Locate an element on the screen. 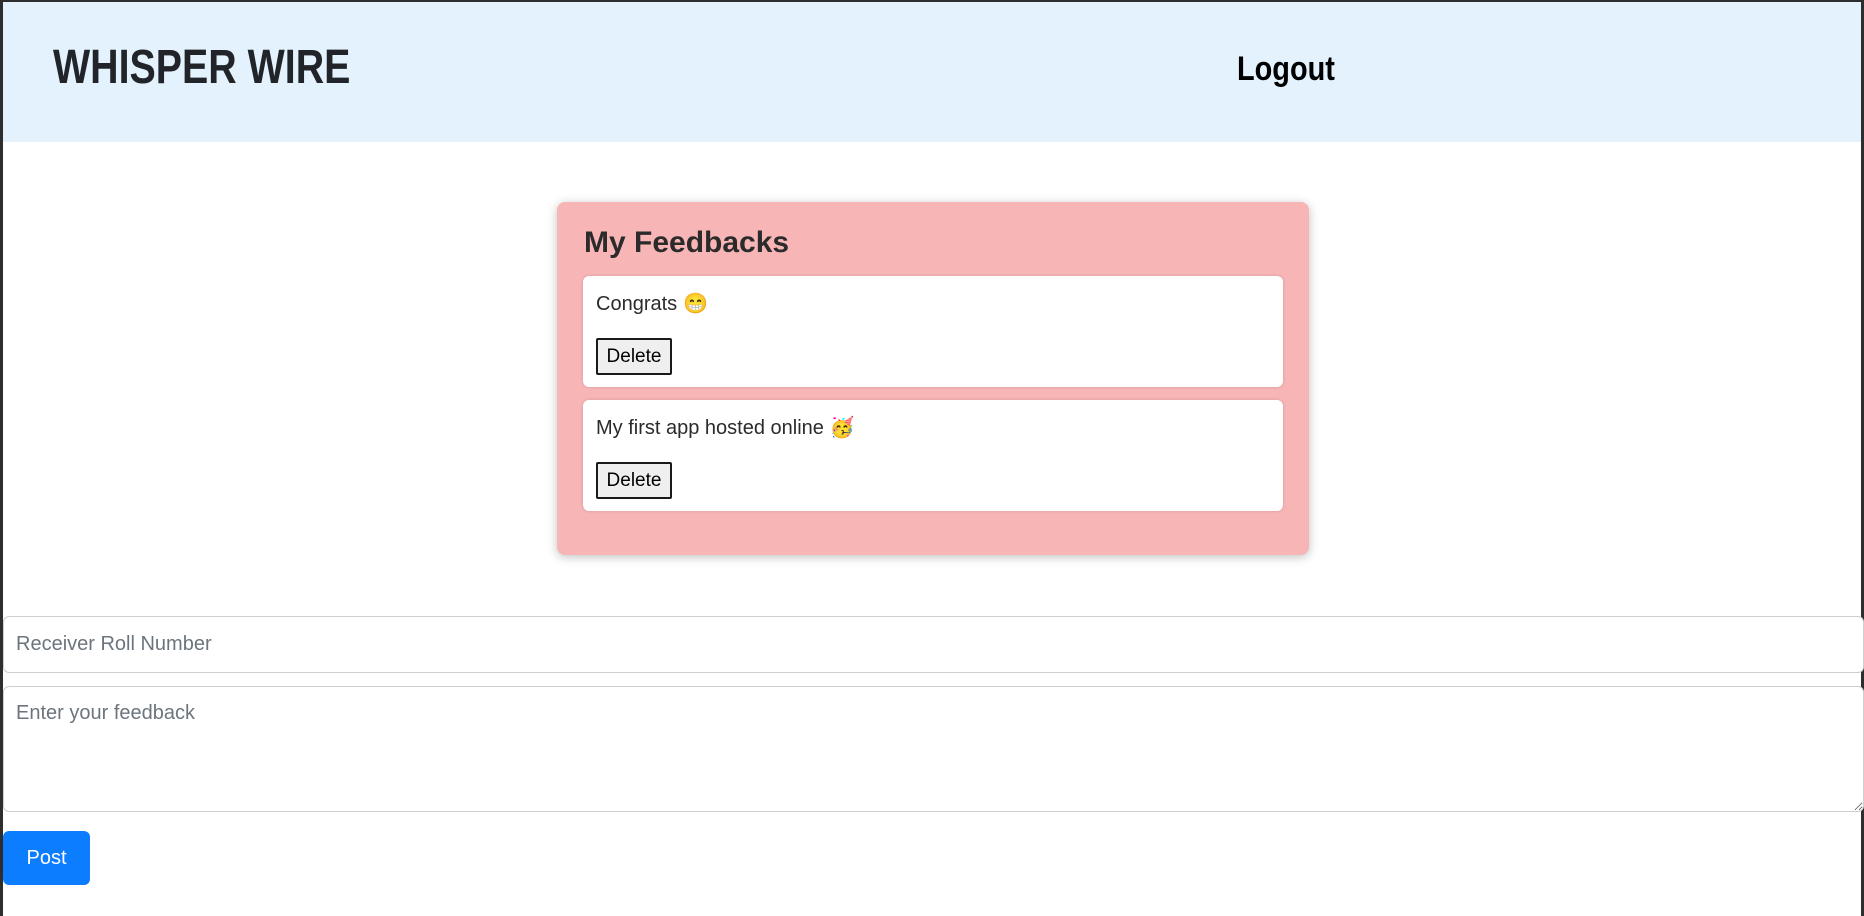  feedback-text: My first app hosted online 🥳 is located at coordinates (725, 427).